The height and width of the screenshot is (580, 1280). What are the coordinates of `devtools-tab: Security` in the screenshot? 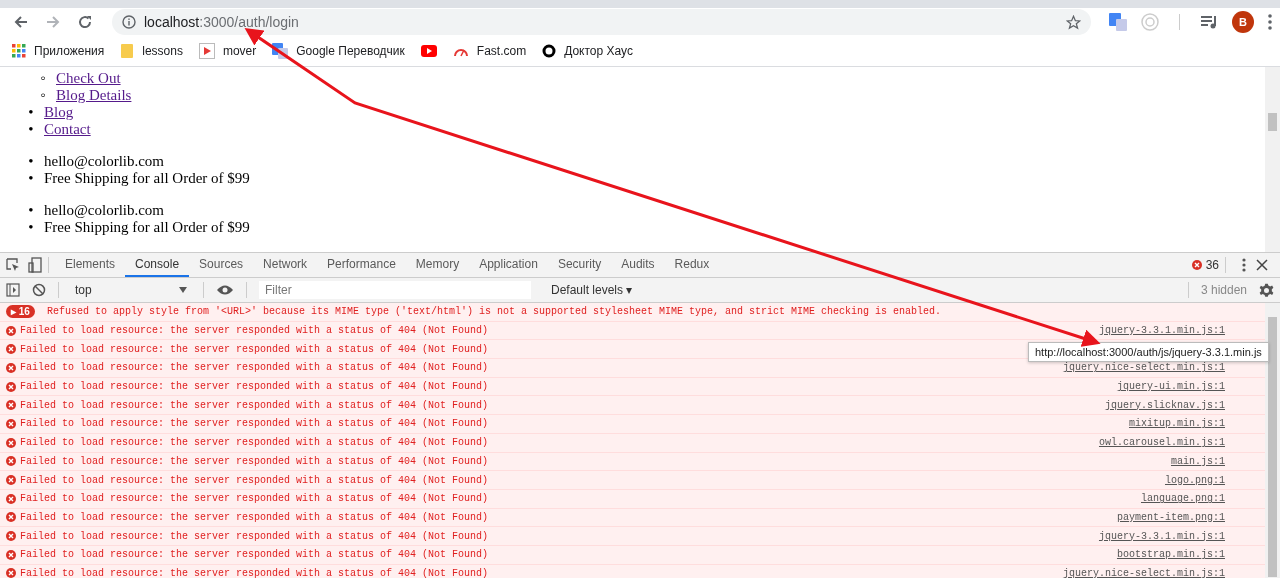 It's located at (579, 265).